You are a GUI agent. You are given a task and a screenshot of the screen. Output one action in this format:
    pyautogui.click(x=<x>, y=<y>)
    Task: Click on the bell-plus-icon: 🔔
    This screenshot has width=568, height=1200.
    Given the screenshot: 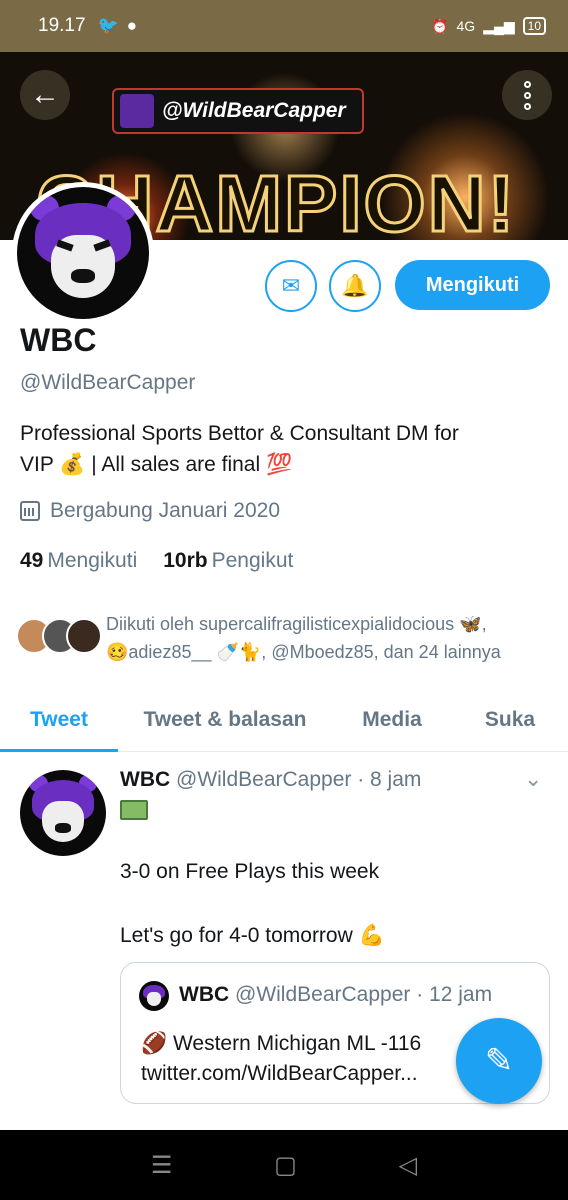 What is the action you would take?
    pyautogui.click(x=355, y=285)
    